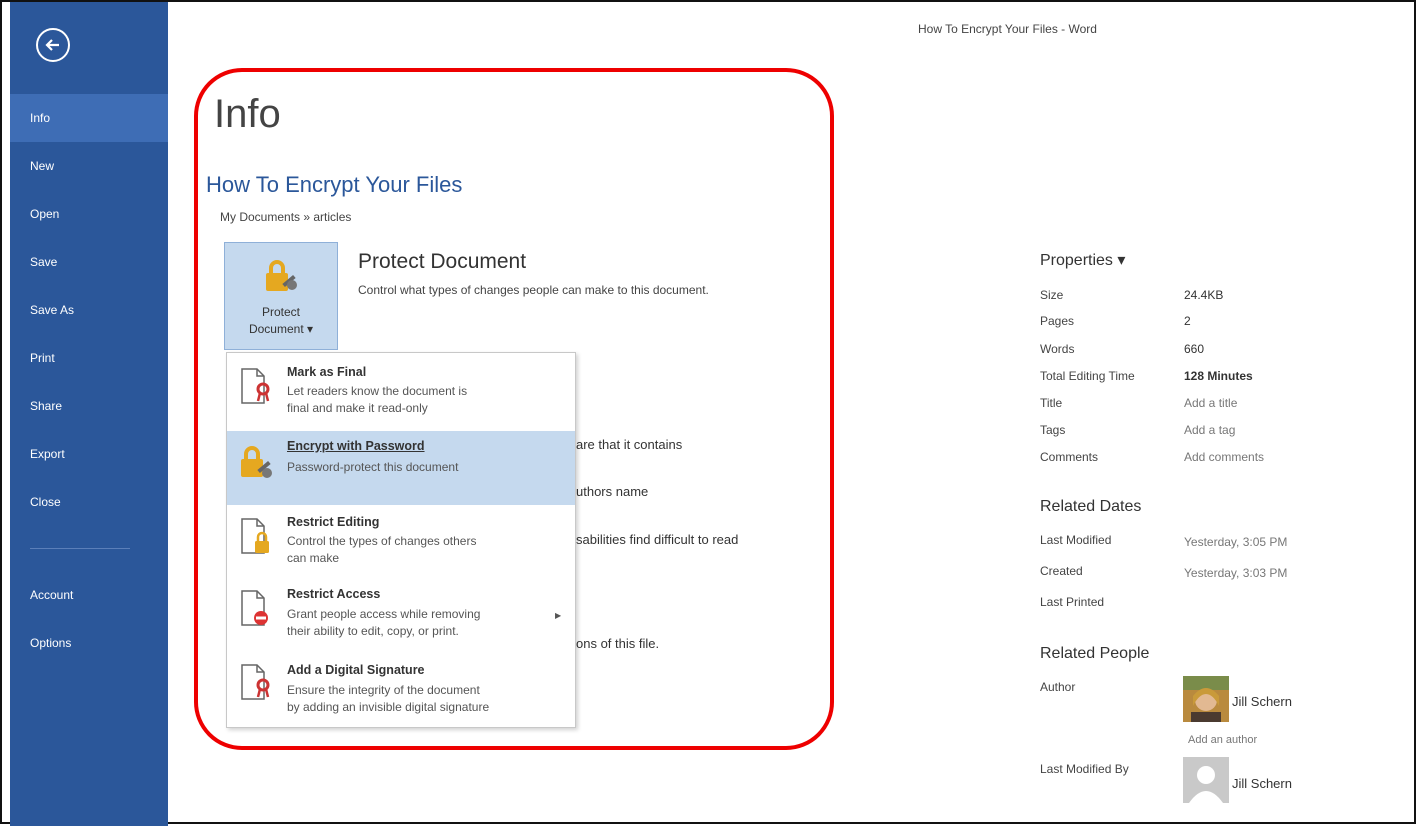 This screenshot has width=1420, height=828. Describe the element at coordinates (89, 310) in the screenshot. I see `sidebar-item-save-as: Save As` at that location.